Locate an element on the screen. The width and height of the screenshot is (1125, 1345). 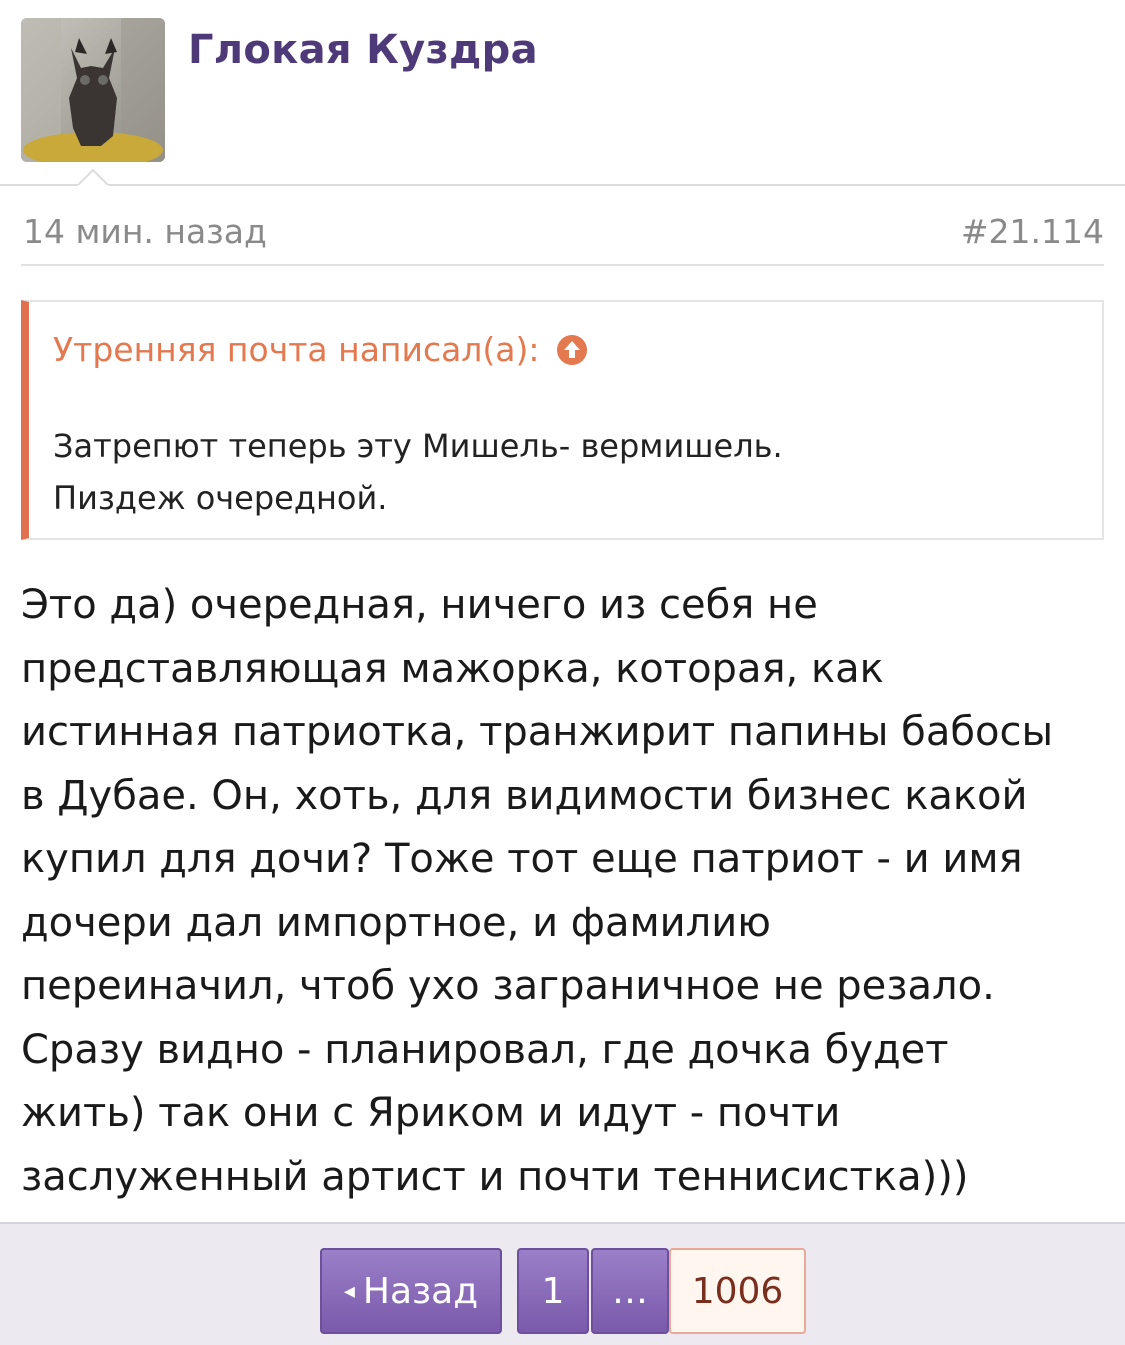
page-1-button: 1 is located at coordinates (553, 1291).